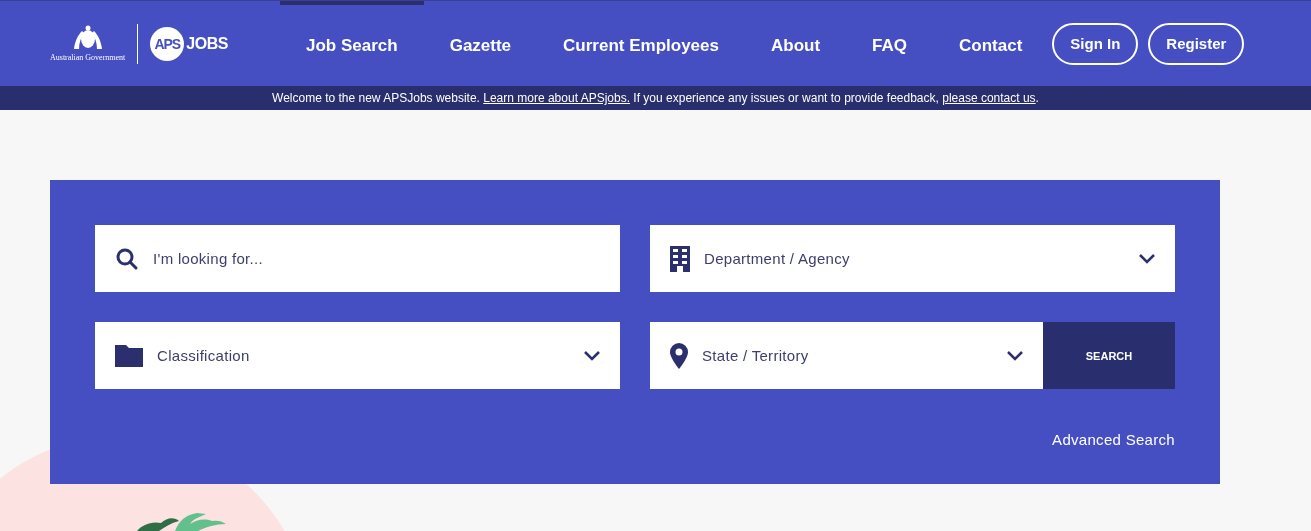  What do you see at coordinates (556, 98) in the screenshot?
I see `notice-link: Learn more about APSjobs.` at bounding box center [556, 98].